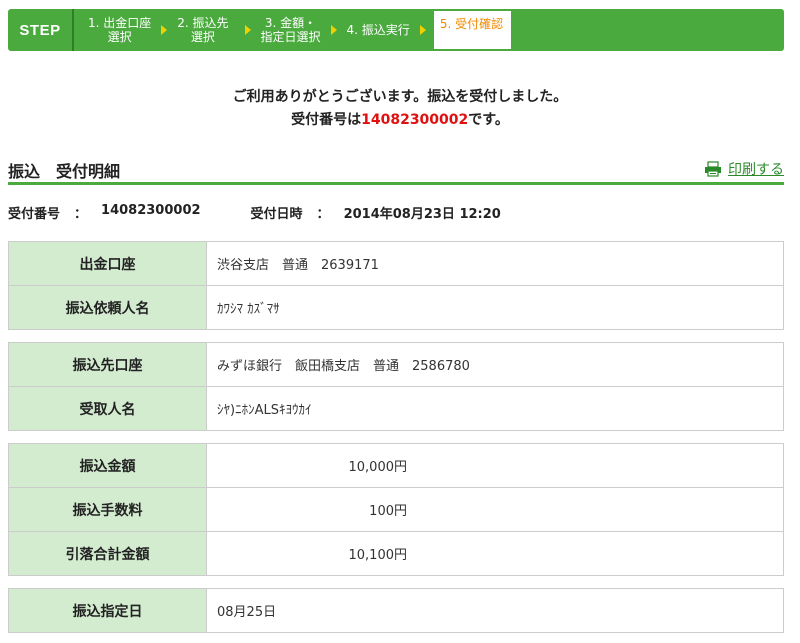 The image size is (800, 643). What do you see at coordinates (107, 307) in the screenshot?
I see `row-label: 振込依頼人名` at bounding box center [107, 307].